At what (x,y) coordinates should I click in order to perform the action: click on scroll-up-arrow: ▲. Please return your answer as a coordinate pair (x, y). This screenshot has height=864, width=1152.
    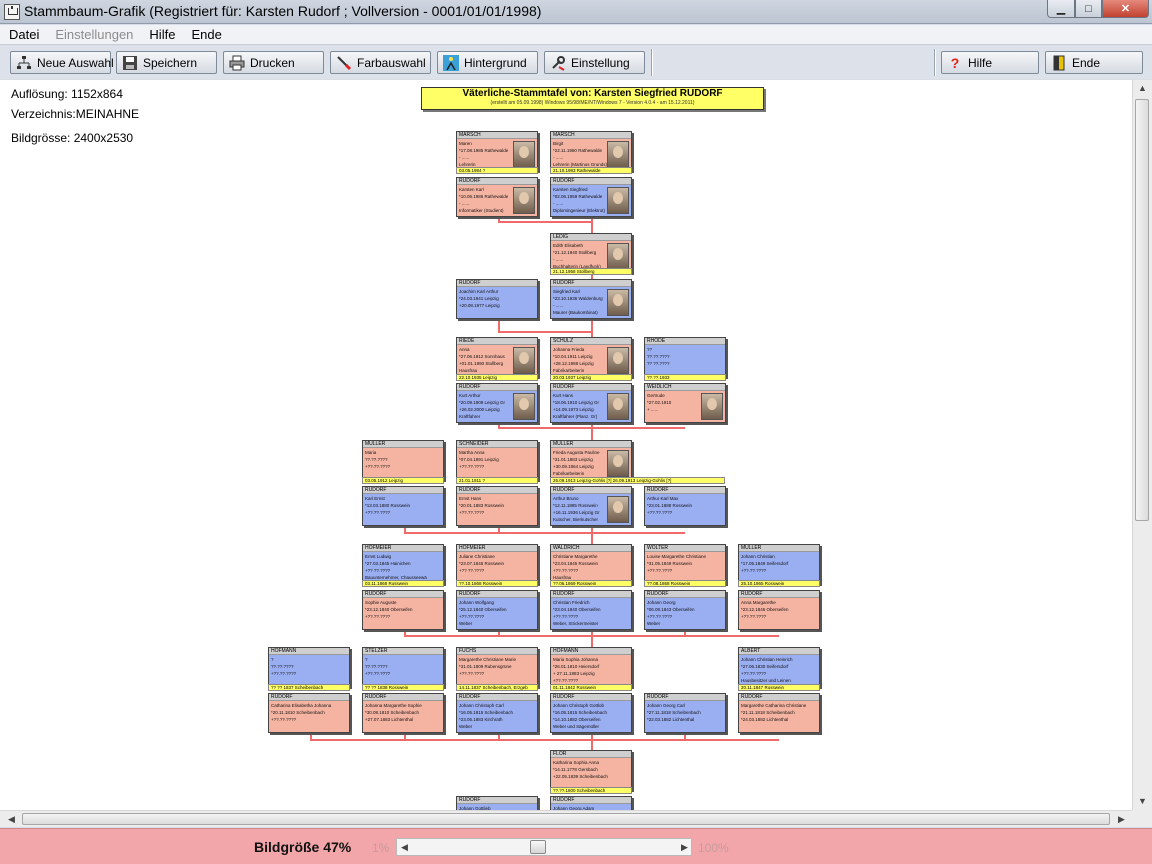
    Looking at the image, I should click on (1142, 88).